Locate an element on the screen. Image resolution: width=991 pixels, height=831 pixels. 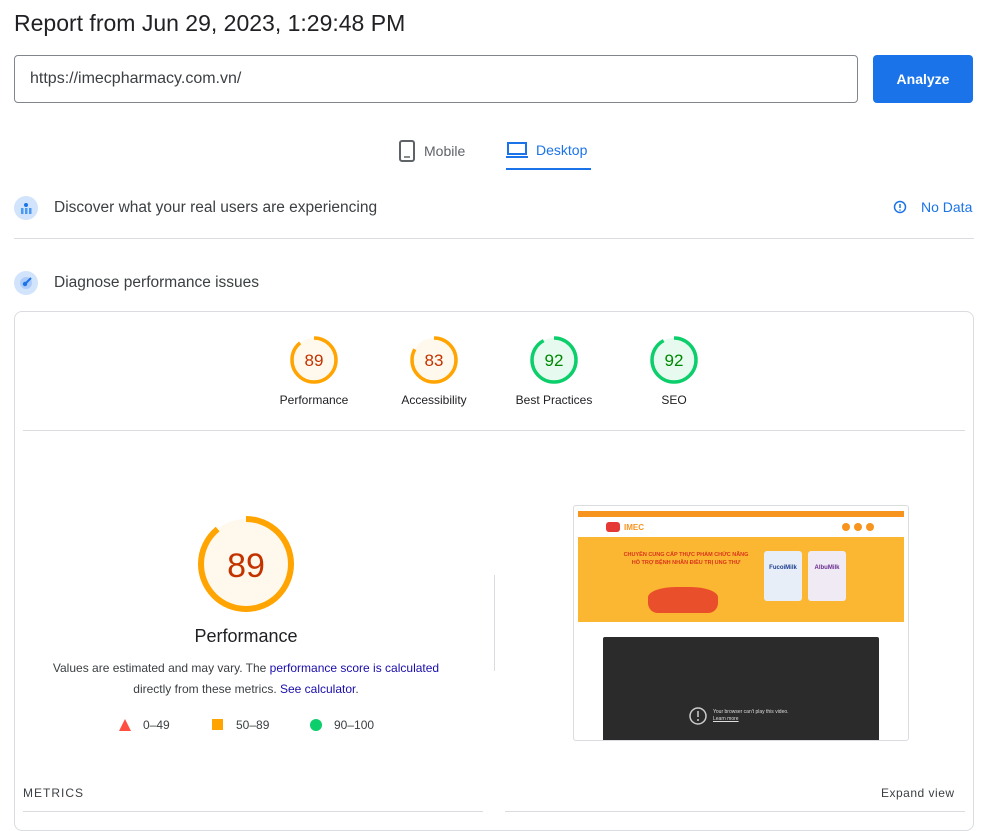
gauge-score: 89 is located at coordinates (314, 360).